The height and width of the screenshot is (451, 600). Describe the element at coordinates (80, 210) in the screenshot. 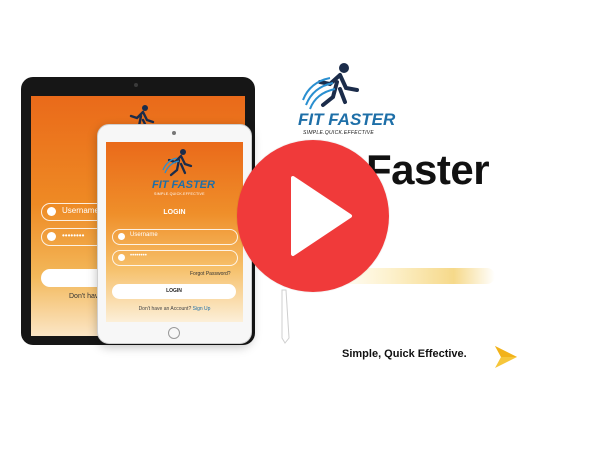

I see `large-username-placeholder: Username` at that location.